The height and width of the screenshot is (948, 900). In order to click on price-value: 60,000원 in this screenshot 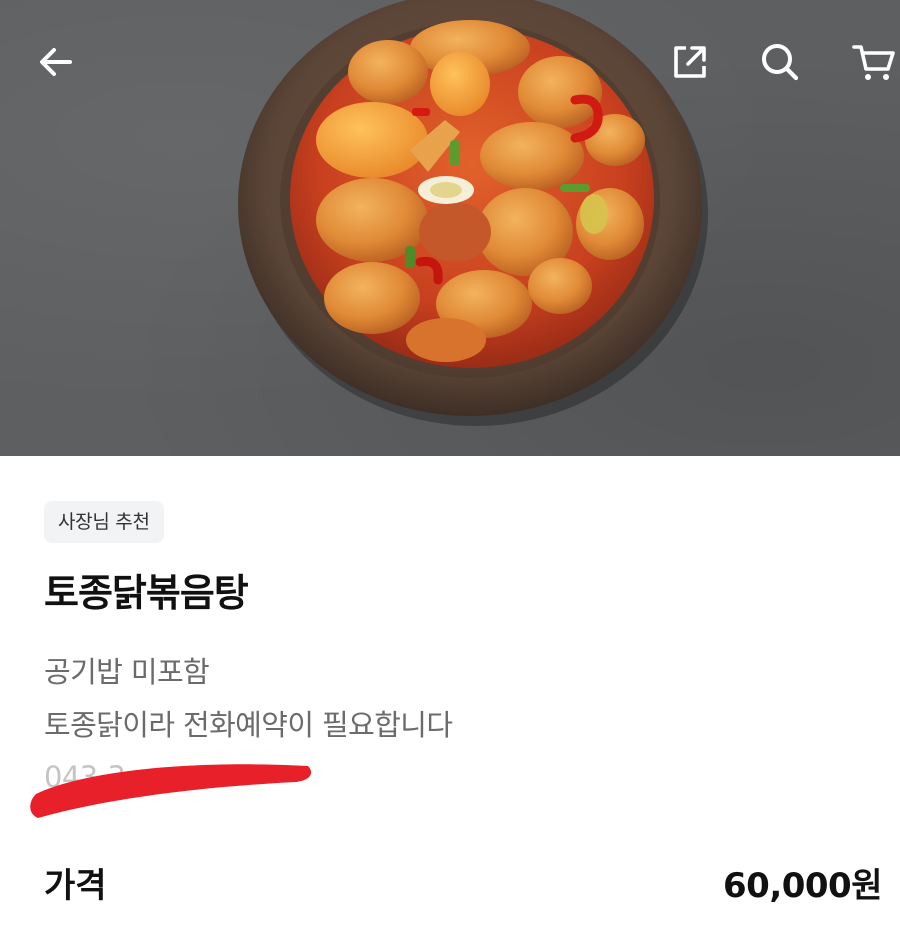, I will do `click(802, 886)`.